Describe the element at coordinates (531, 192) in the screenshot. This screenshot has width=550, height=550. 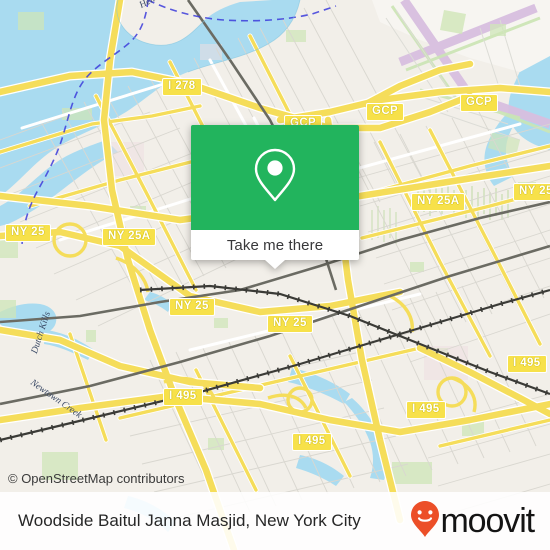
I see `road-shield: NY 254` at that location.